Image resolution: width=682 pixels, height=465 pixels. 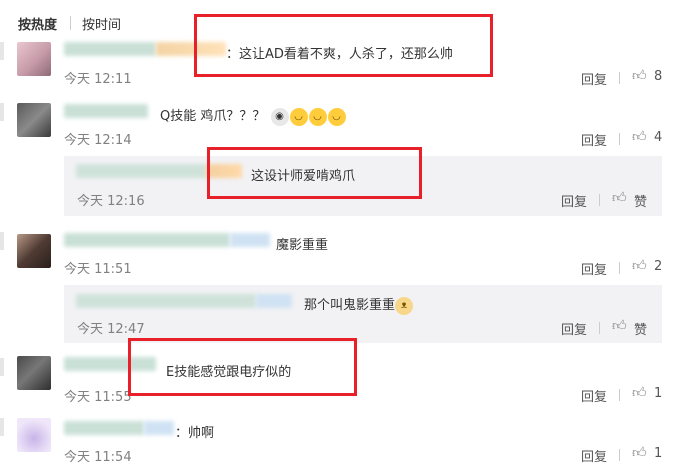 What do you see at coordinates (253, 115) in the screenshot?
I see `comment-text: Q技能 鸡爪？？？ ◉ ◡ ◡ ◡` at bounding box center [253, 115].